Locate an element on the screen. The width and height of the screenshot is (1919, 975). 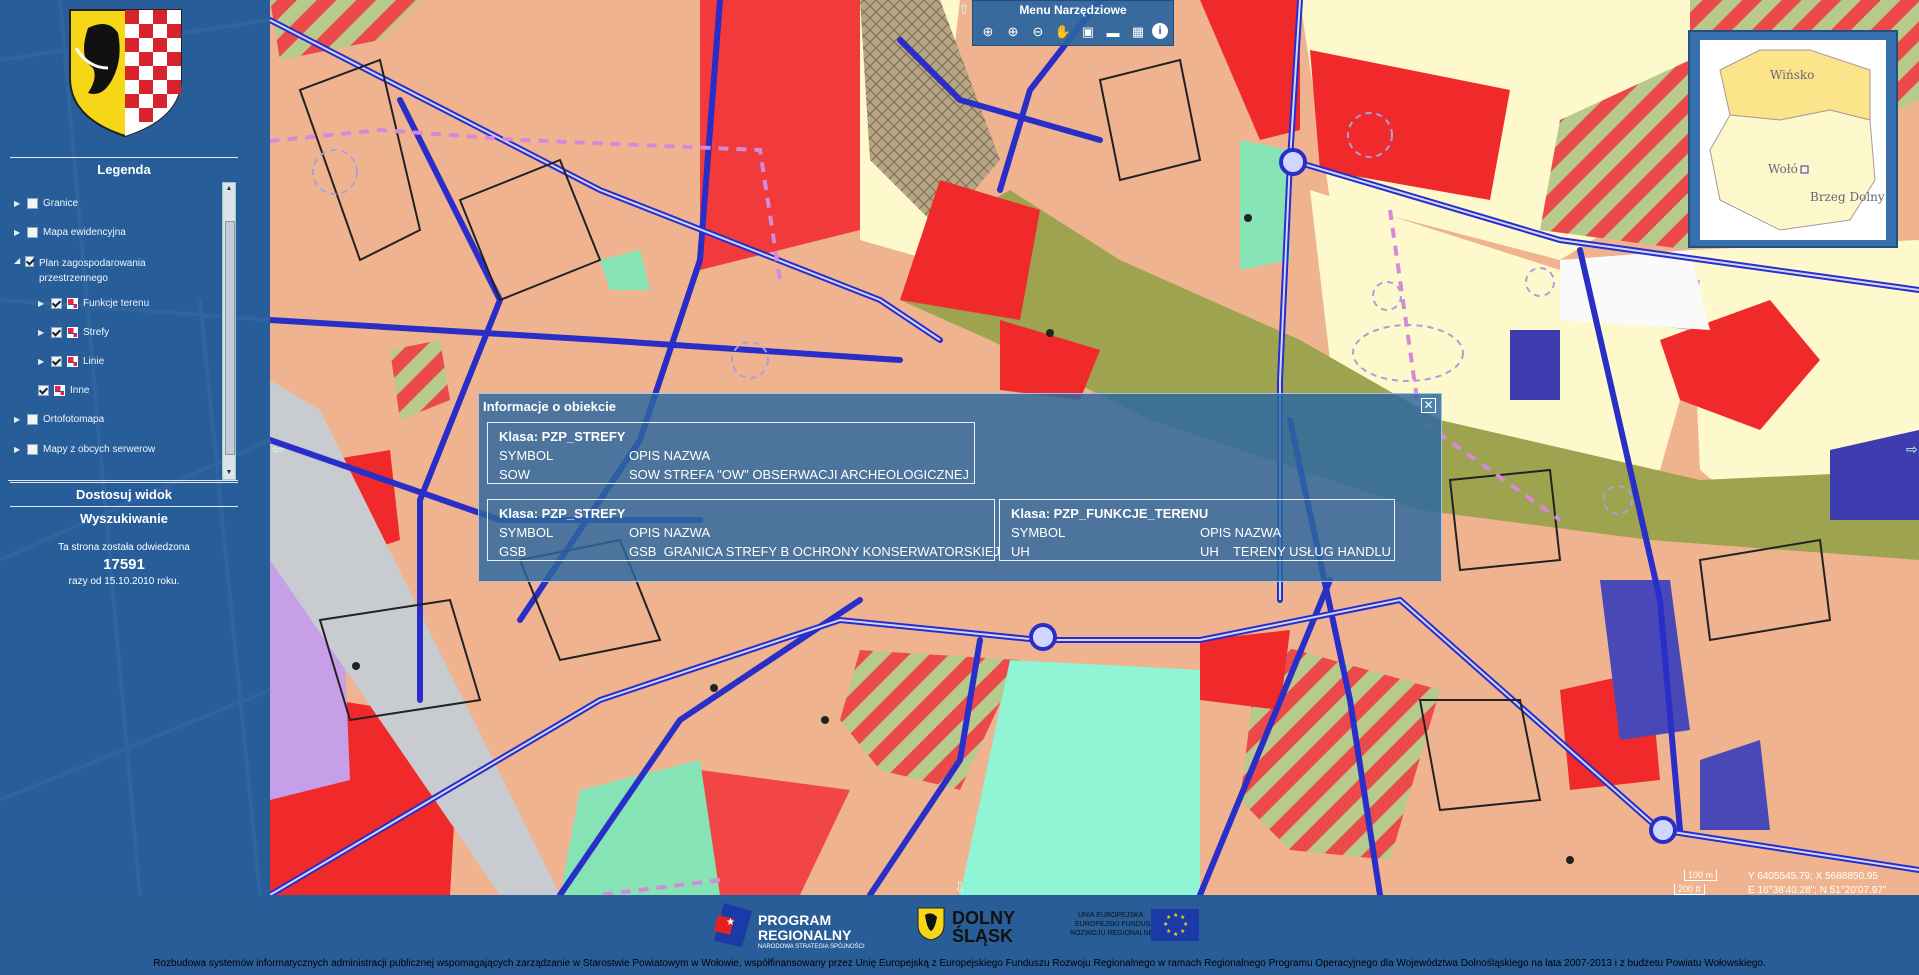
visit-count: 17591 is located at coordinates (124, 564).